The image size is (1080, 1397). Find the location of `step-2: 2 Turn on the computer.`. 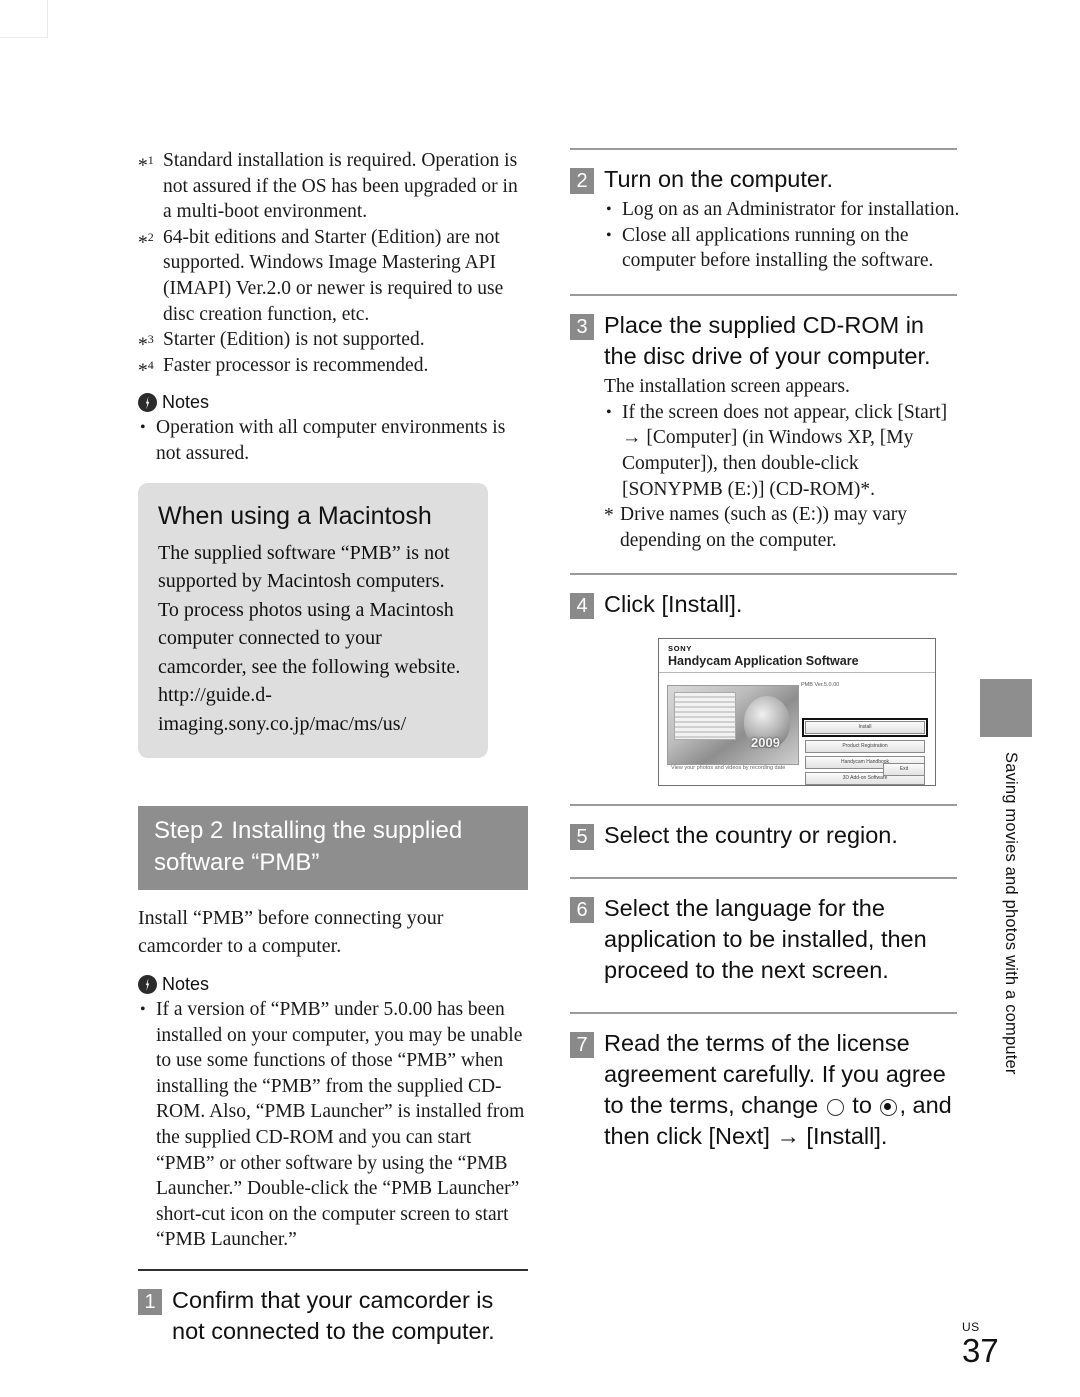

step-2: 2 Turn on the computer. is located at coordinates (765, 179).